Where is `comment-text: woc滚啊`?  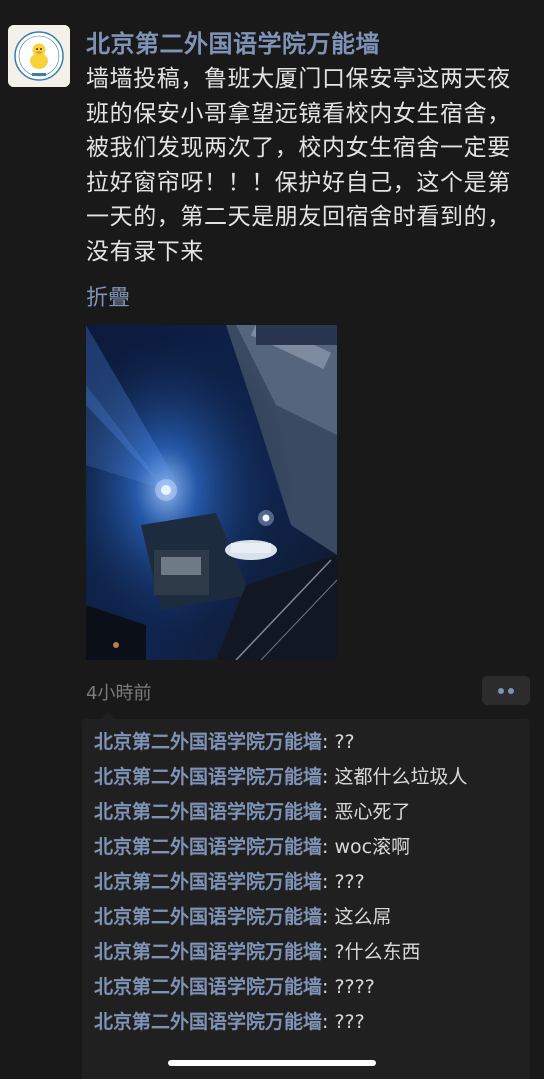 comment-text: woc滚啊 is located at coordinates (372, 847).